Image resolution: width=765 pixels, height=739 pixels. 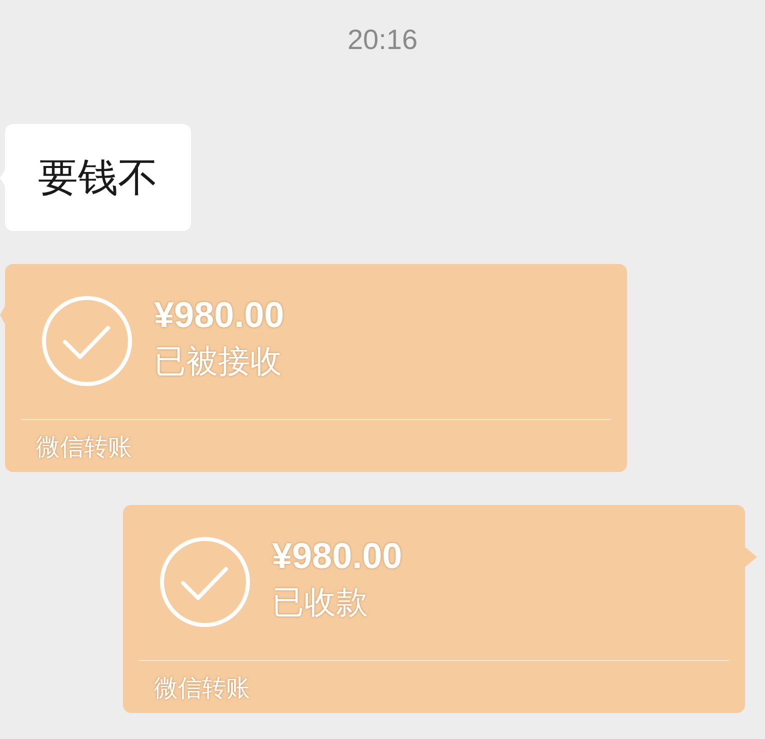 I want to click on message-bubble: 要钱不, so click(x=98, y=177).